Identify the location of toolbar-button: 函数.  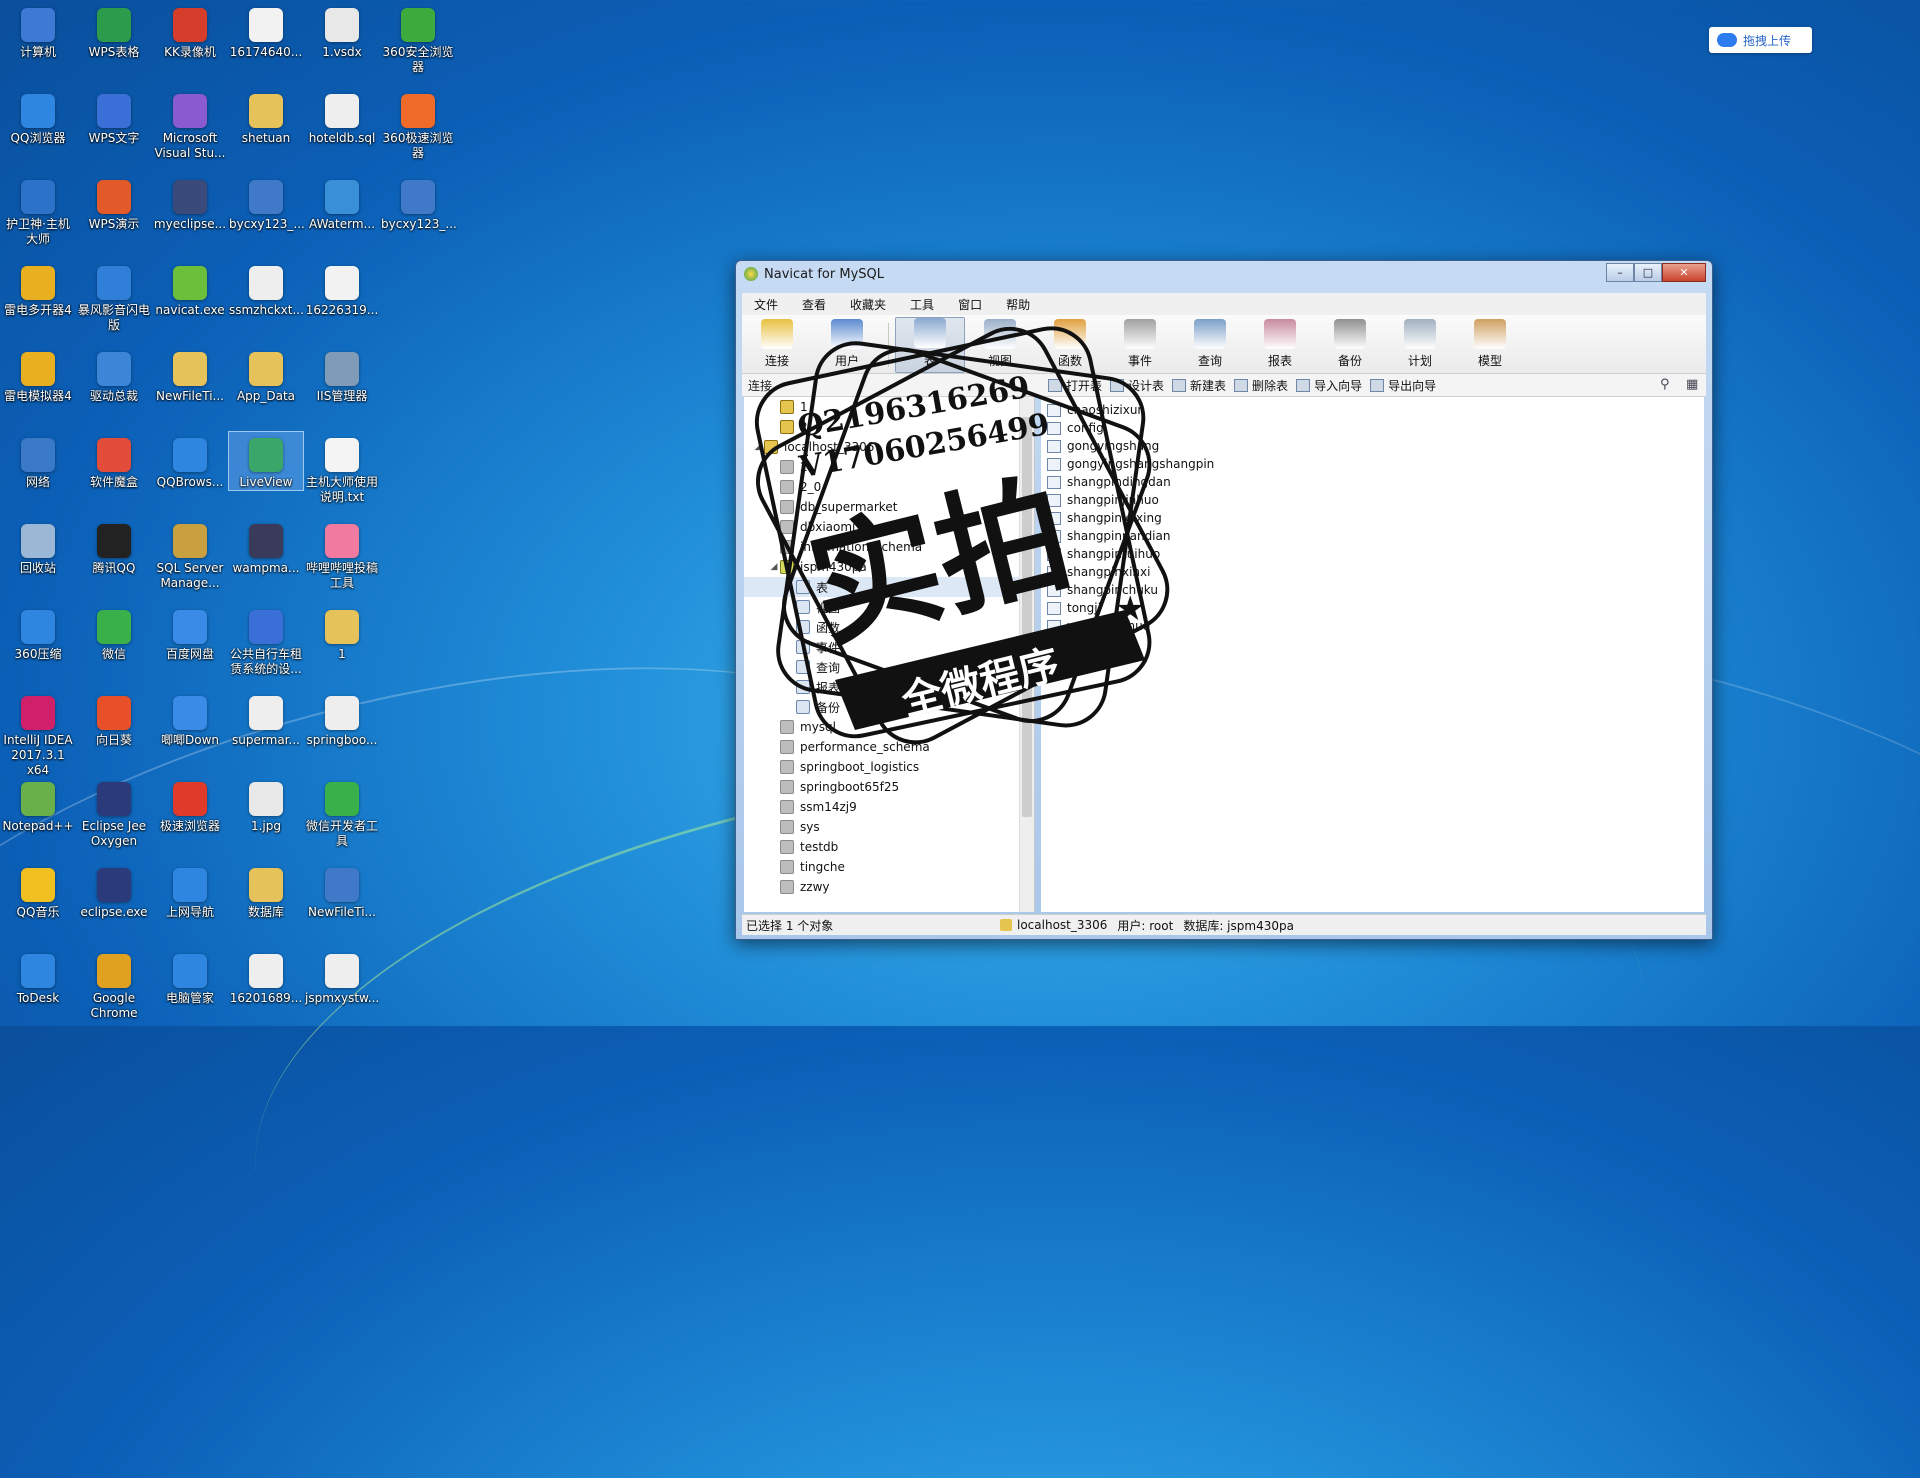
(1070, 345).